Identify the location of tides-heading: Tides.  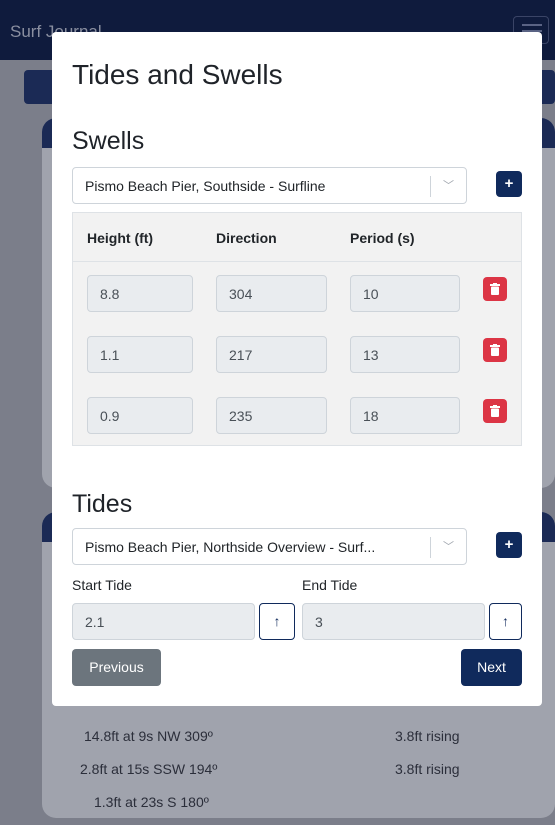
(102, 504).